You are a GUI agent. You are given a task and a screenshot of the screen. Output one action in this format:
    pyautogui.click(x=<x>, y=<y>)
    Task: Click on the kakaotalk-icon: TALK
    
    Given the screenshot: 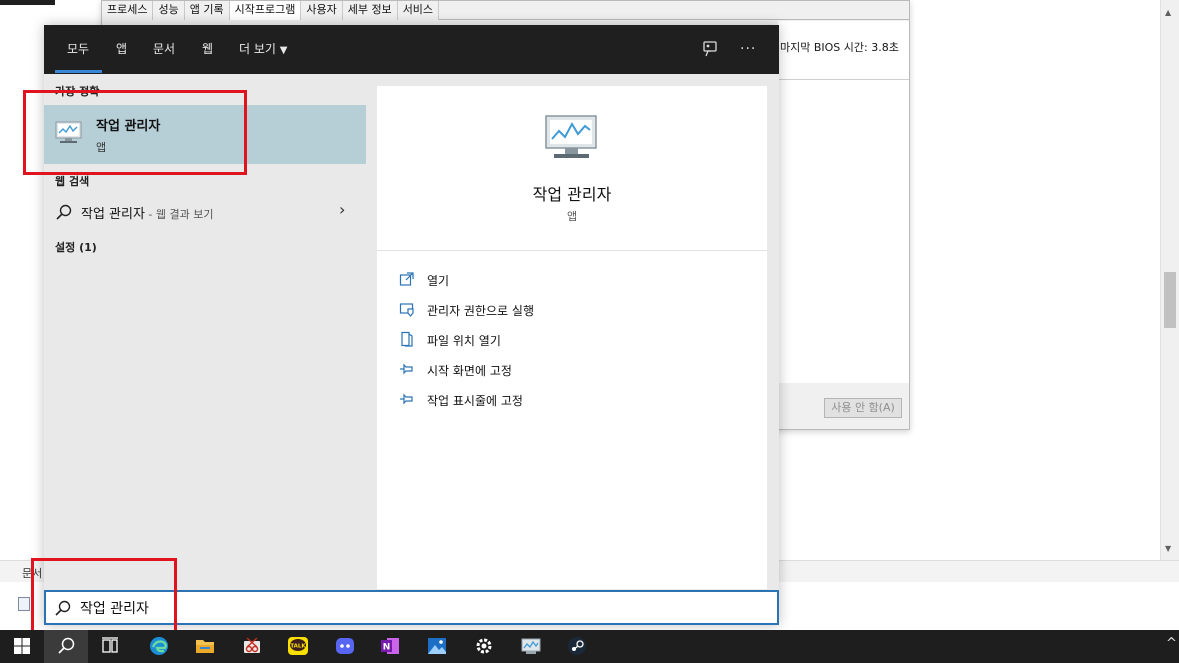 What is the action you would take?
    pyautogui.click(x=298, y=646)
    